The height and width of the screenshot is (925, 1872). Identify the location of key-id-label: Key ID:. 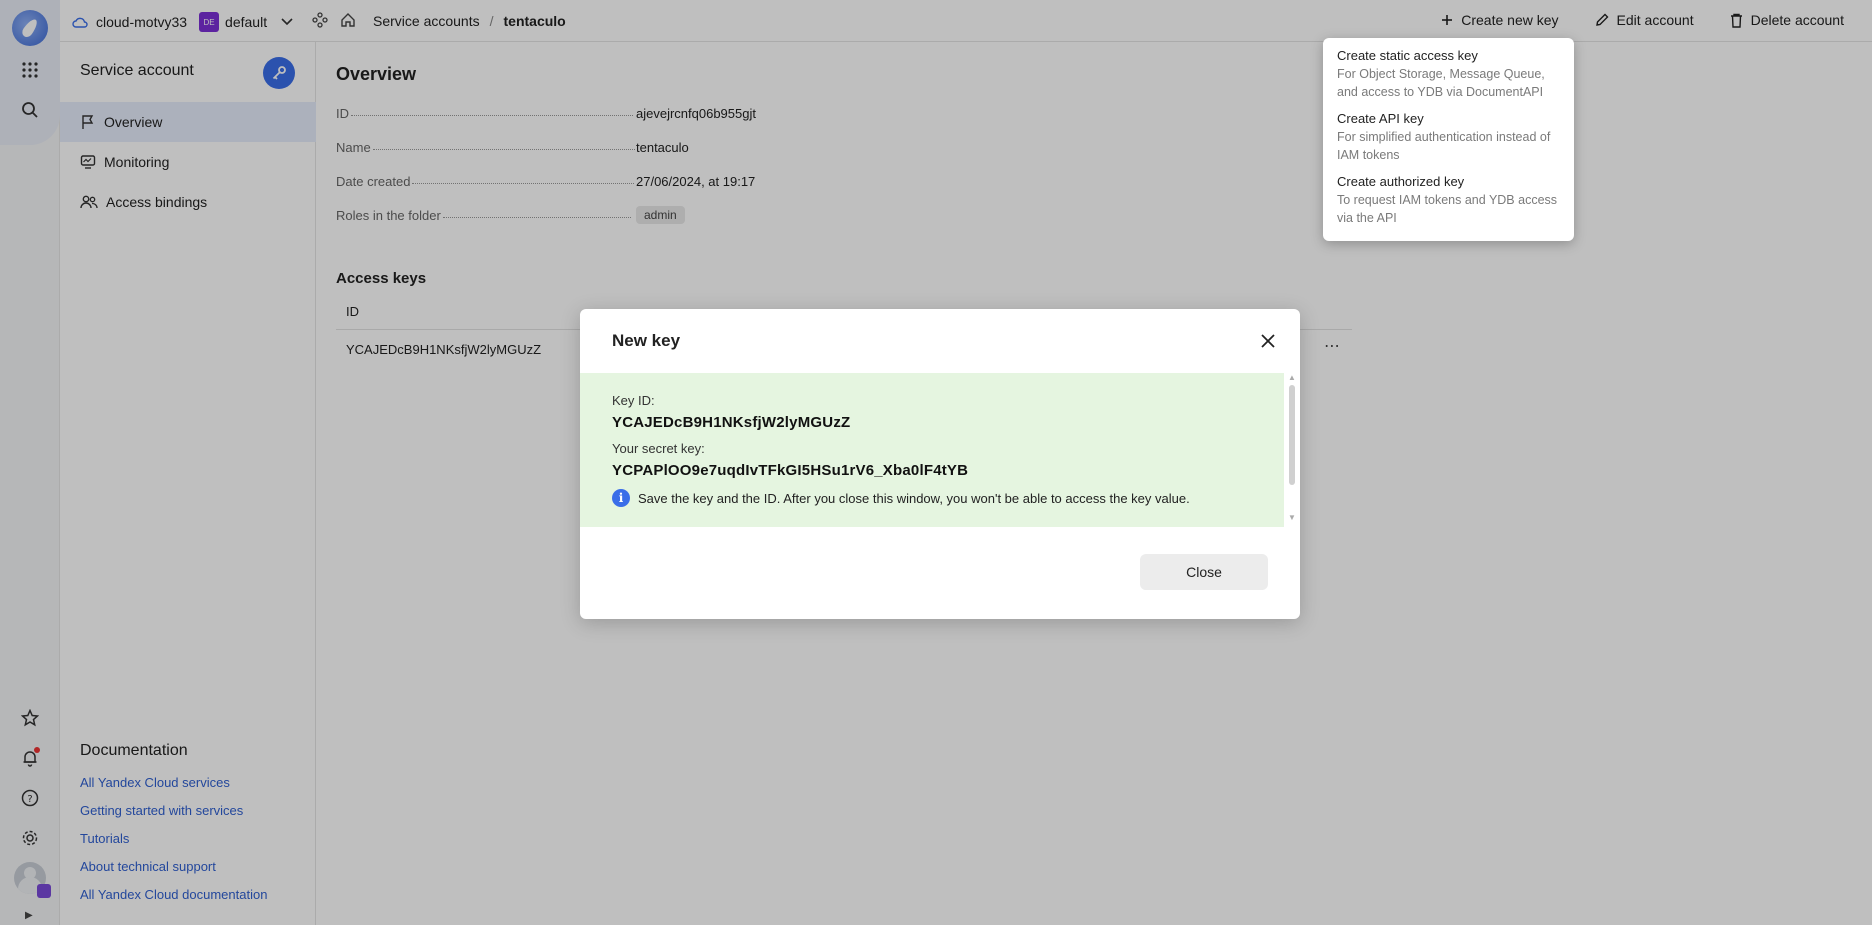
(633, 400).